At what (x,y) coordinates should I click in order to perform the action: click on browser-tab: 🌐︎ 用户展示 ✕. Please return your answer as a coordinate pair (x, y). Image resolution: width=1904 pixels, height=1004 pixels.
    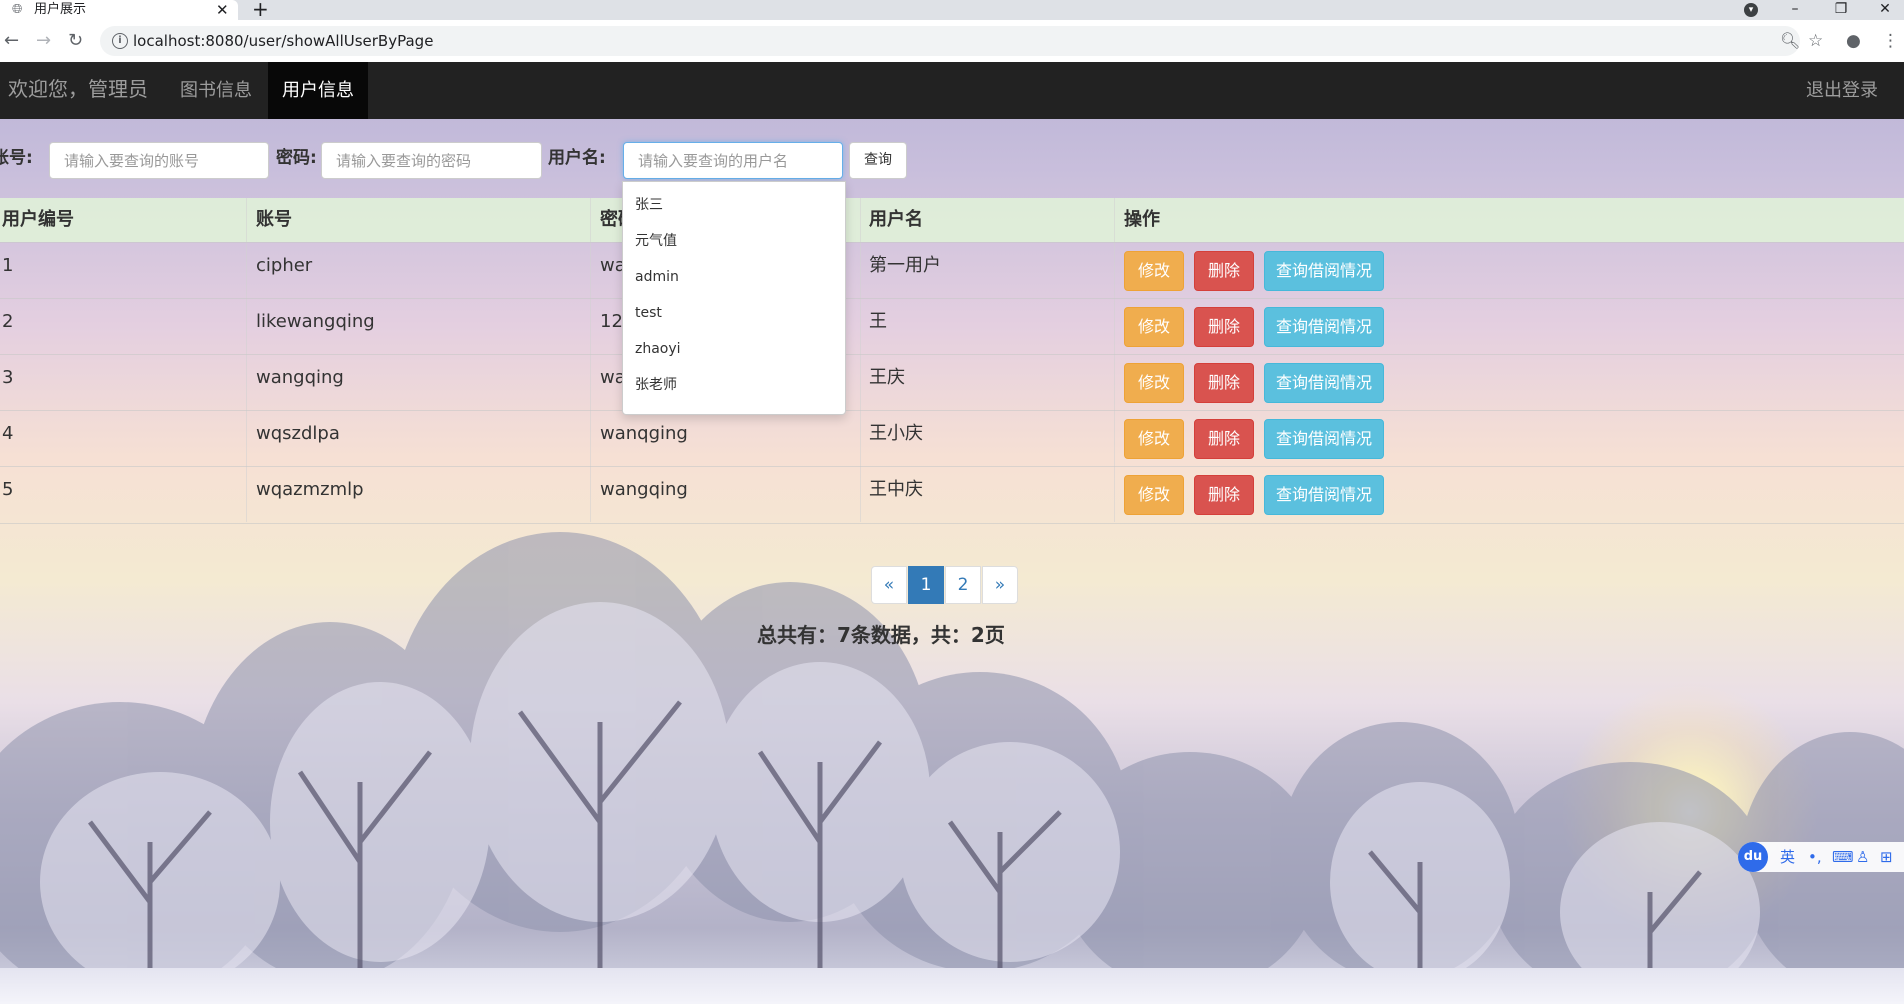
    Looking at the image, I should click on (119, 10).